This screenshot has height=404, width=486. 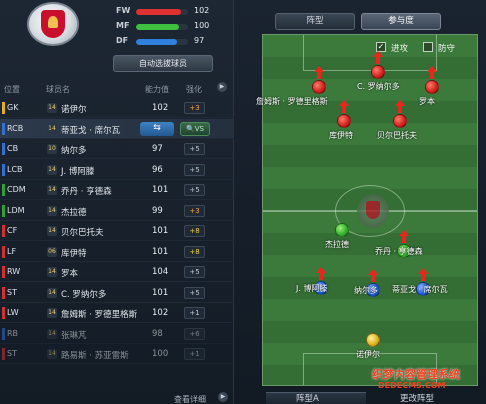 I want to click on table-row: GK 14 诺伊尔 102 +3, so click(x=117, y=108).